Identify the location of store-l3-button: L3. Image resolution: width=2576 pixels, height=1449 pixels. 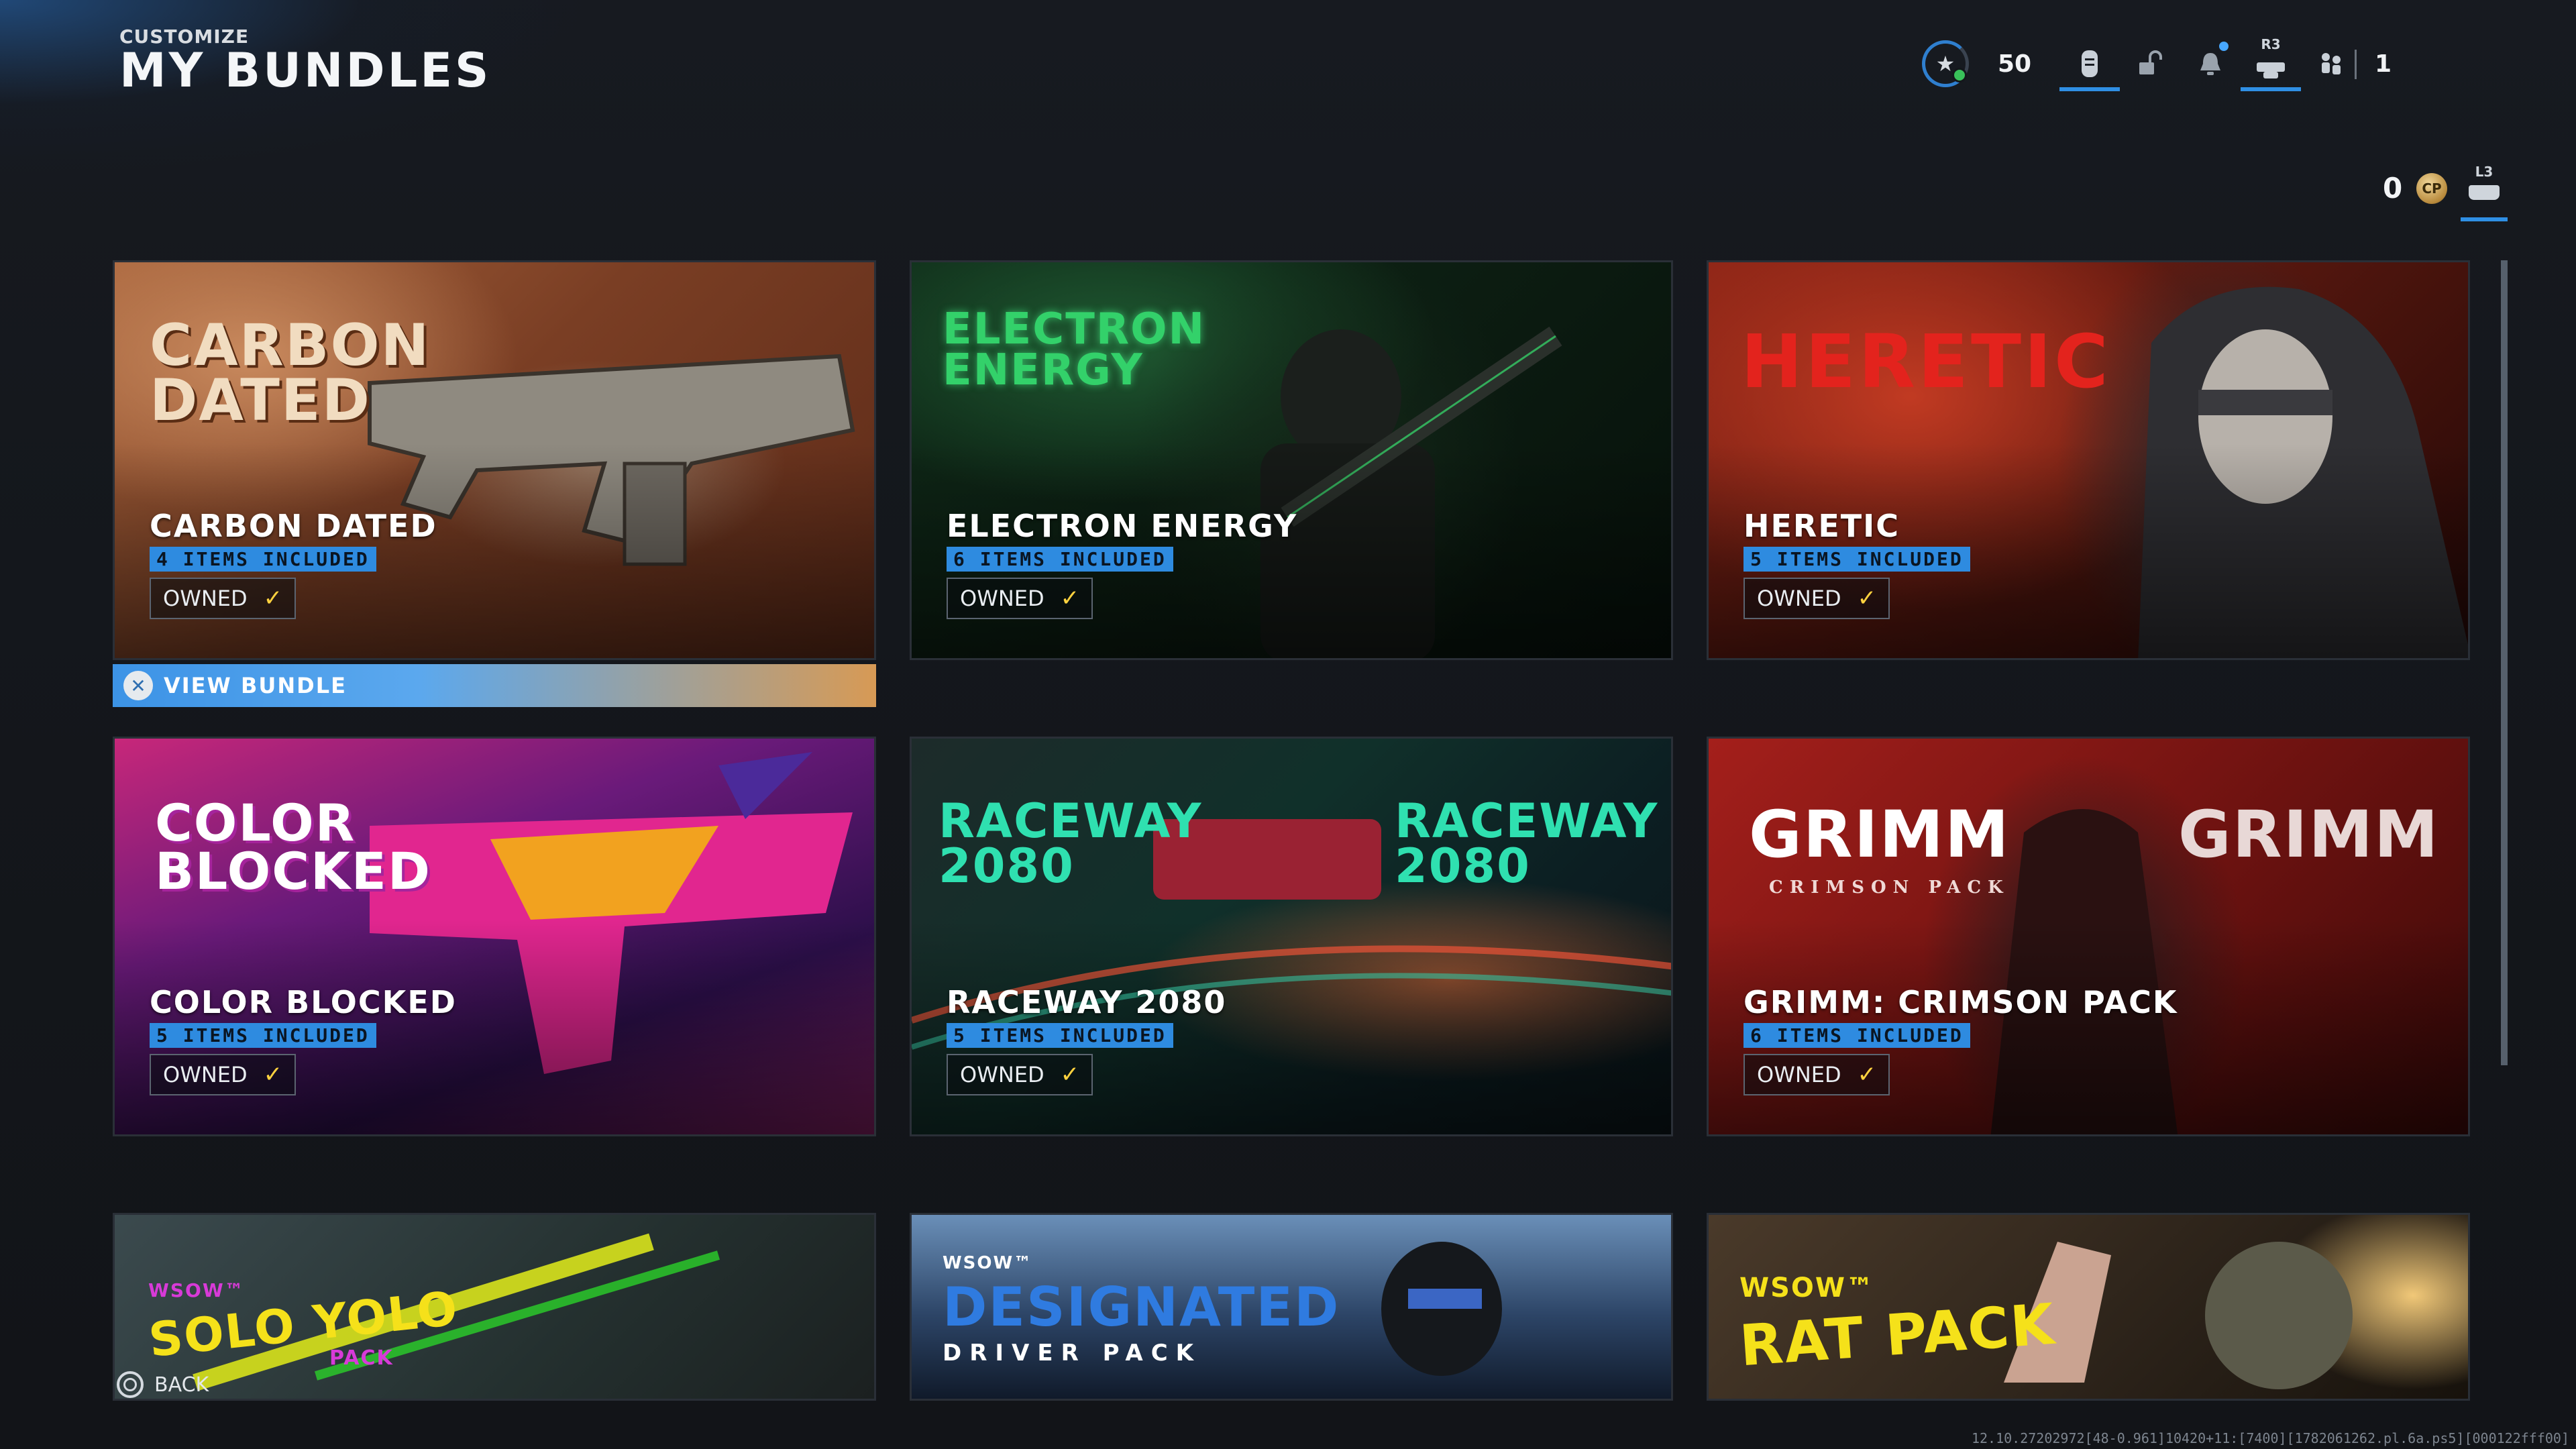
(2484, 192).